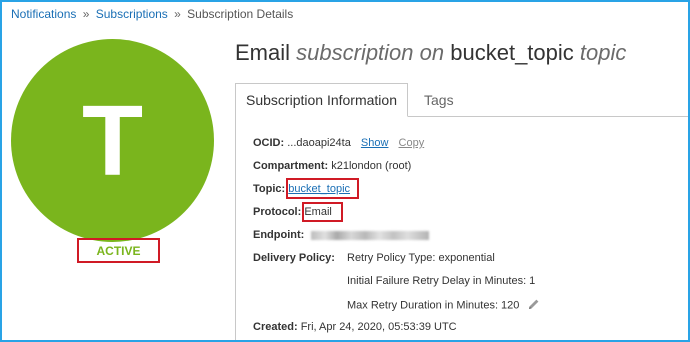 The image size is (690, 342). Describe the element at coordinates (291, 166) in the screenshot. I see `compartment-label: Compartment:` at that location.